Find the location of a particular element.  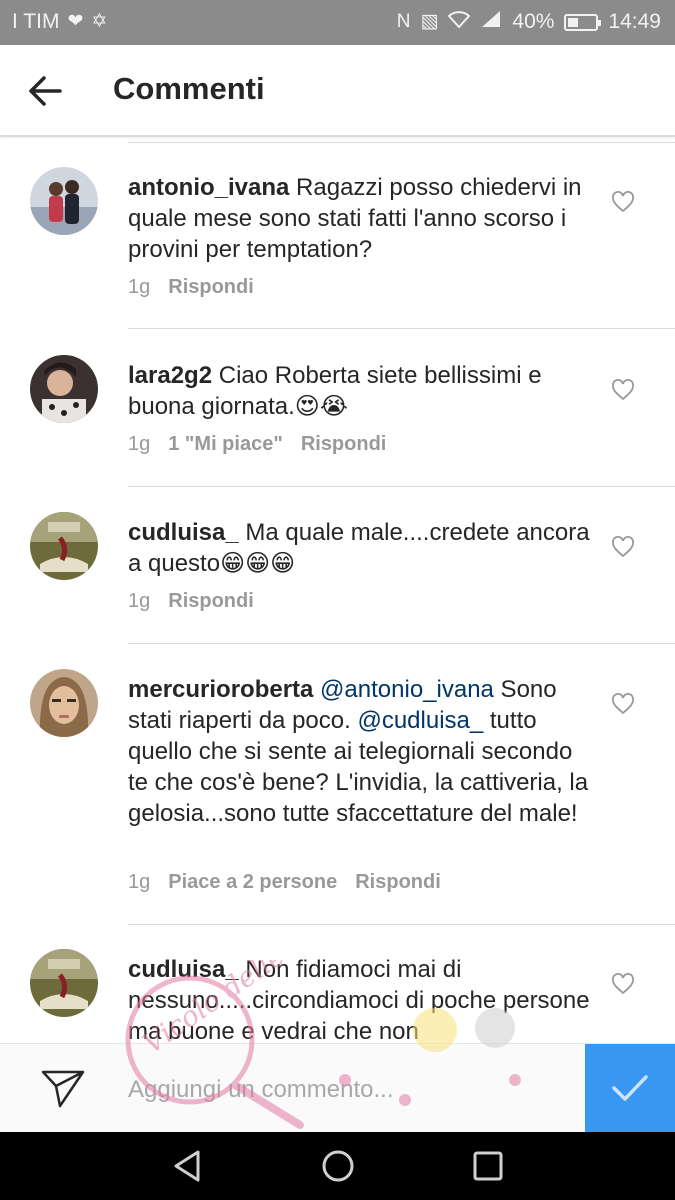

post-comment-button is located at coordinates (630, 1088).